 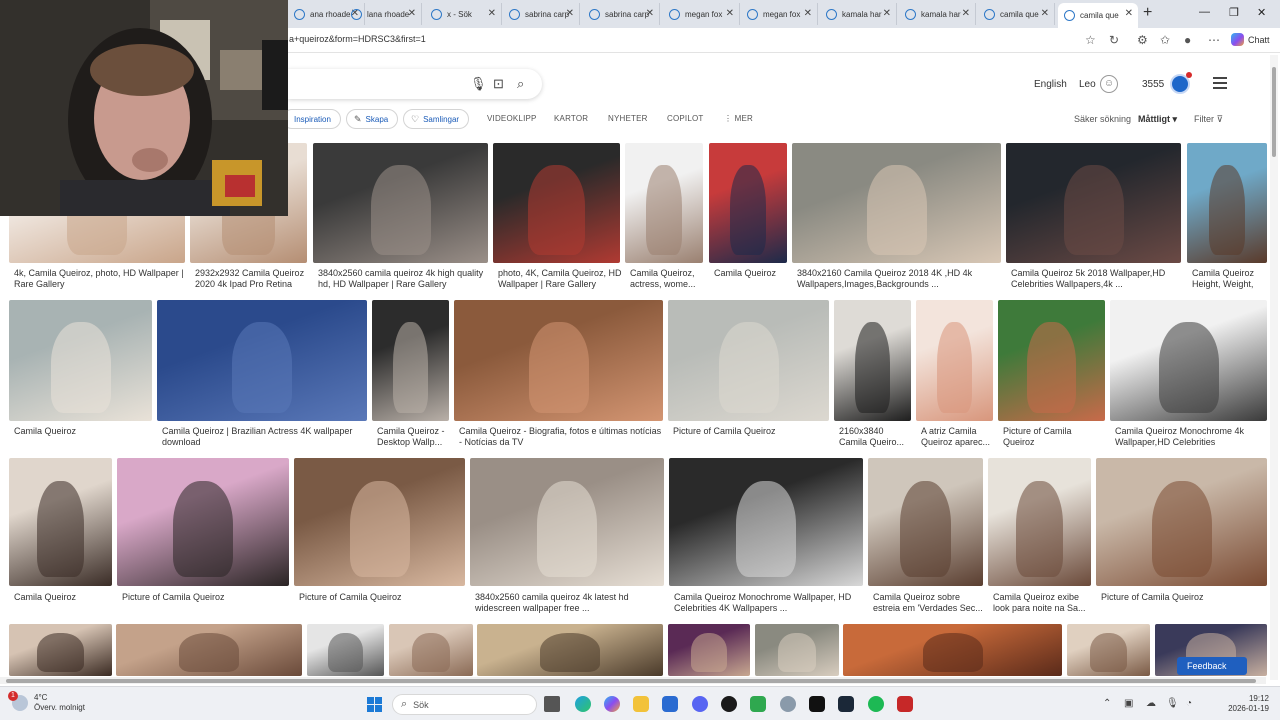 I want to click on safe-search-dropdown: Måttligt ▾, so click(x=1157, y=119).